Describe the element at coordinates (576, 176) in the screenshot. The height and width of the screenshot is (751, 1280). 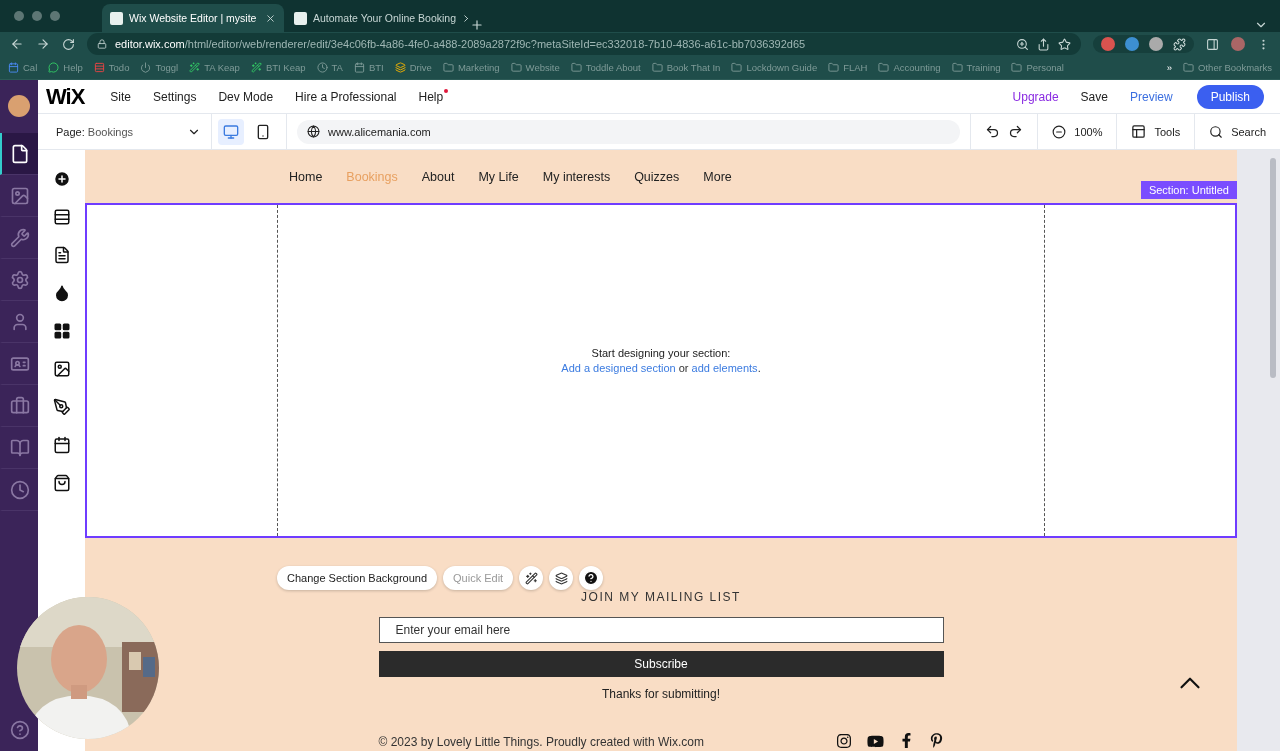
I see `nav-link: My interests` at that location.